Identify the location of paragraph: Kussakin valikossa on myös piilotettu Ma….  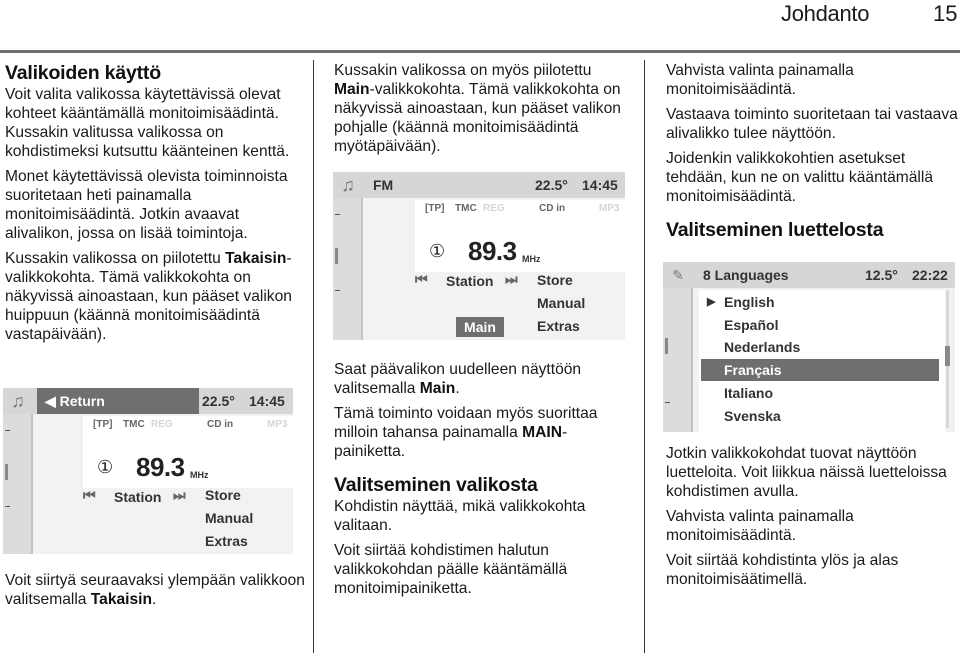
(484, 108).